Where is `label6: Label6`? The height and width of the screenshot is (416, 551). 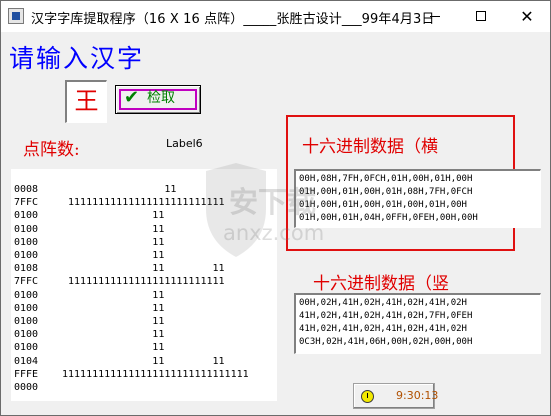
label6: Label6 is located at coordinates (184, 143).